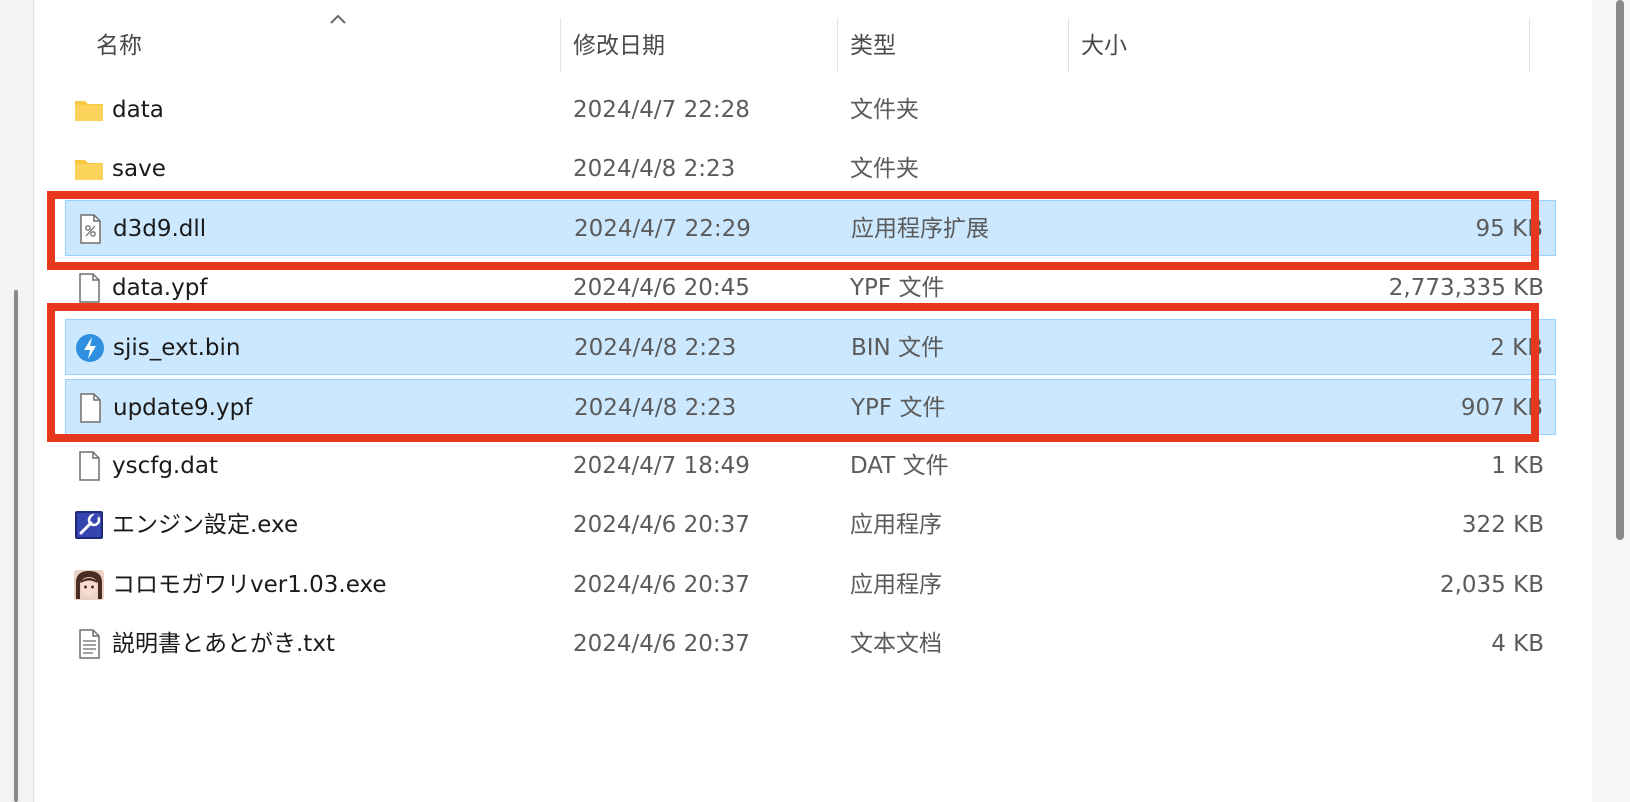 This screenshot has width=1630, height=802. What do you see at coordinates (810, 525) in the screenshot?
I see `file-row-engine-settings-exe: エンジン設定.exe 2024/4/6 20:37 应用程序 322 KB` at bounding box center [810, 525].